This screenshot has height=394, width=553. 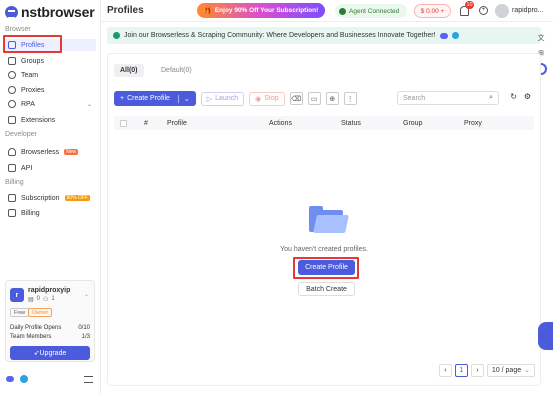 What do you see at coordinates (49, 290) in the screenshot?
I see `user-name: rapidproxyip` at bounding box center [49, 290].